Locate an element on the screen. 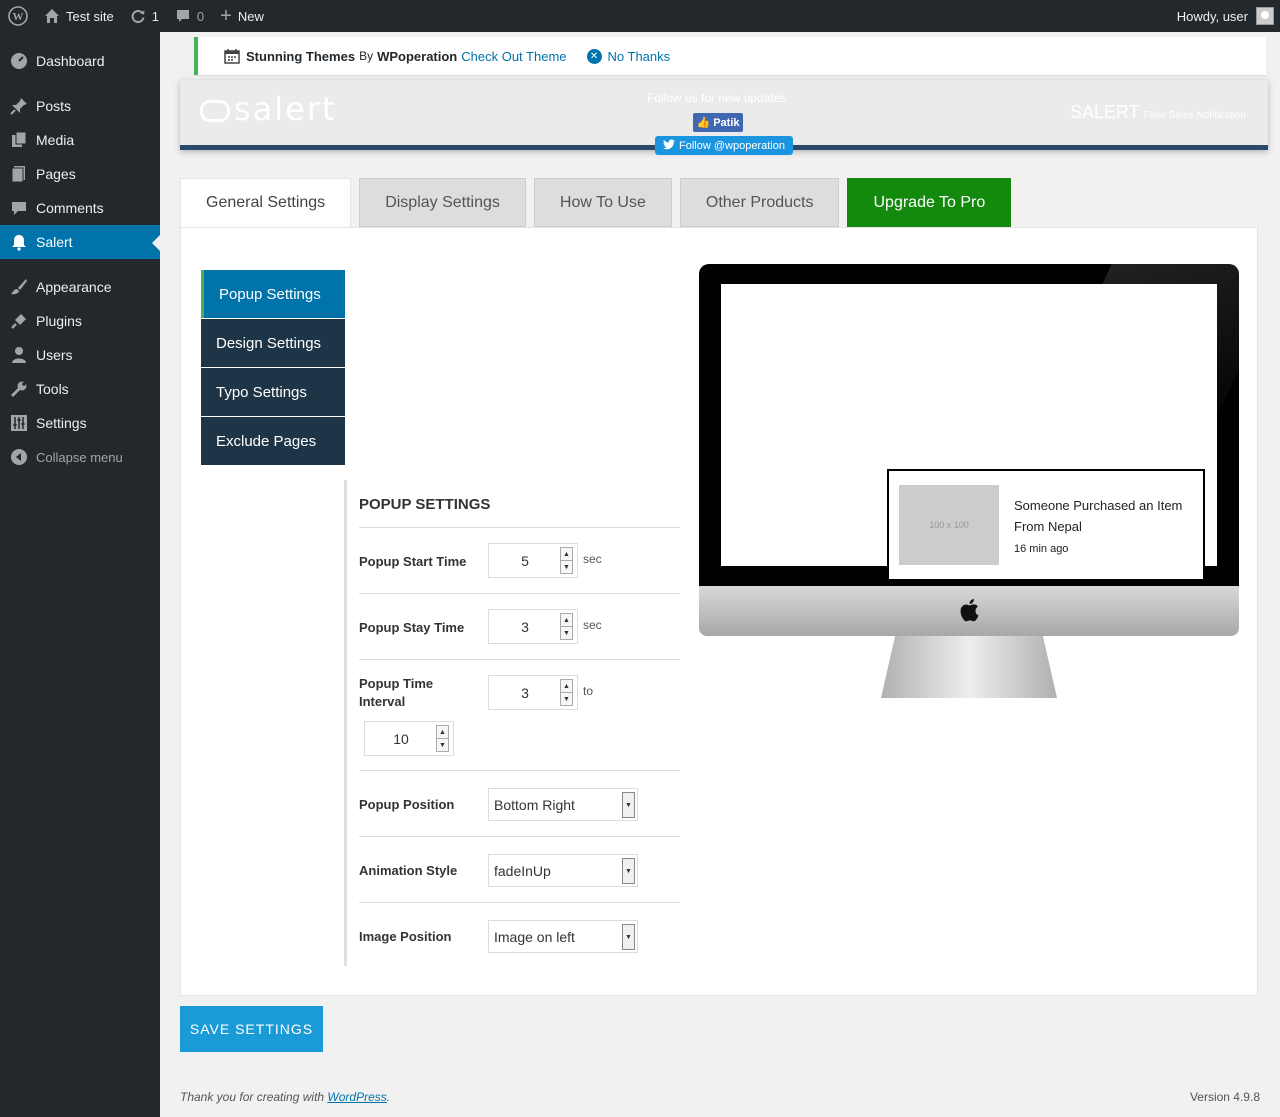 This screenshot has width=1280, height=1117. start-time-row: Popup Start Time 5 ▲ ▼ sec is located at coordinates (519, 561).